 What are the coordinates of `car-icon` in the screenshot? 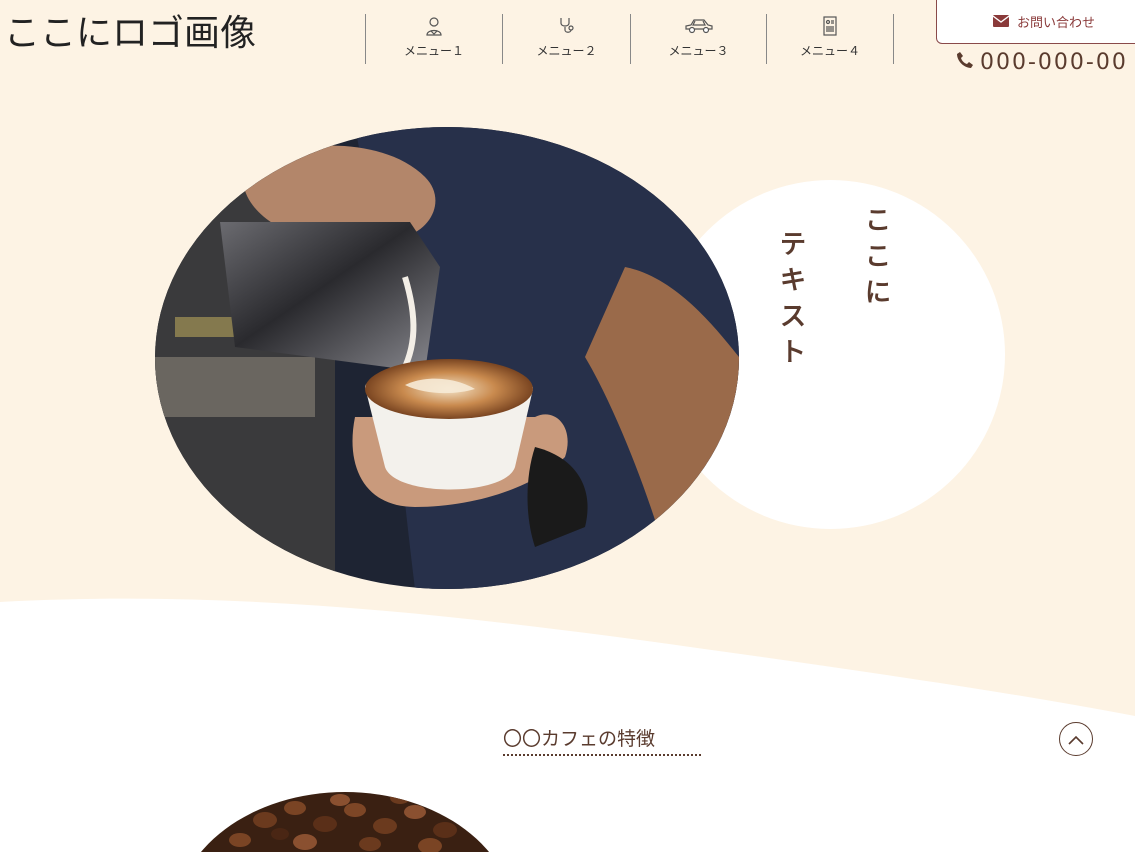 It's located at (699, 26).